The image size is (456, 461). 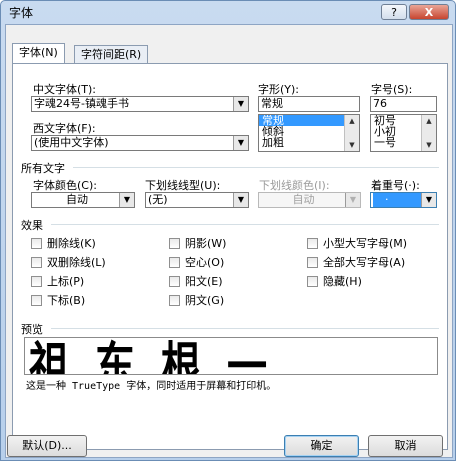 What do you see at coordinates (365, 243) in the screenshot?
I see `small-caps-label: 小型大写字母(M)` at bounding box center [365, 243].